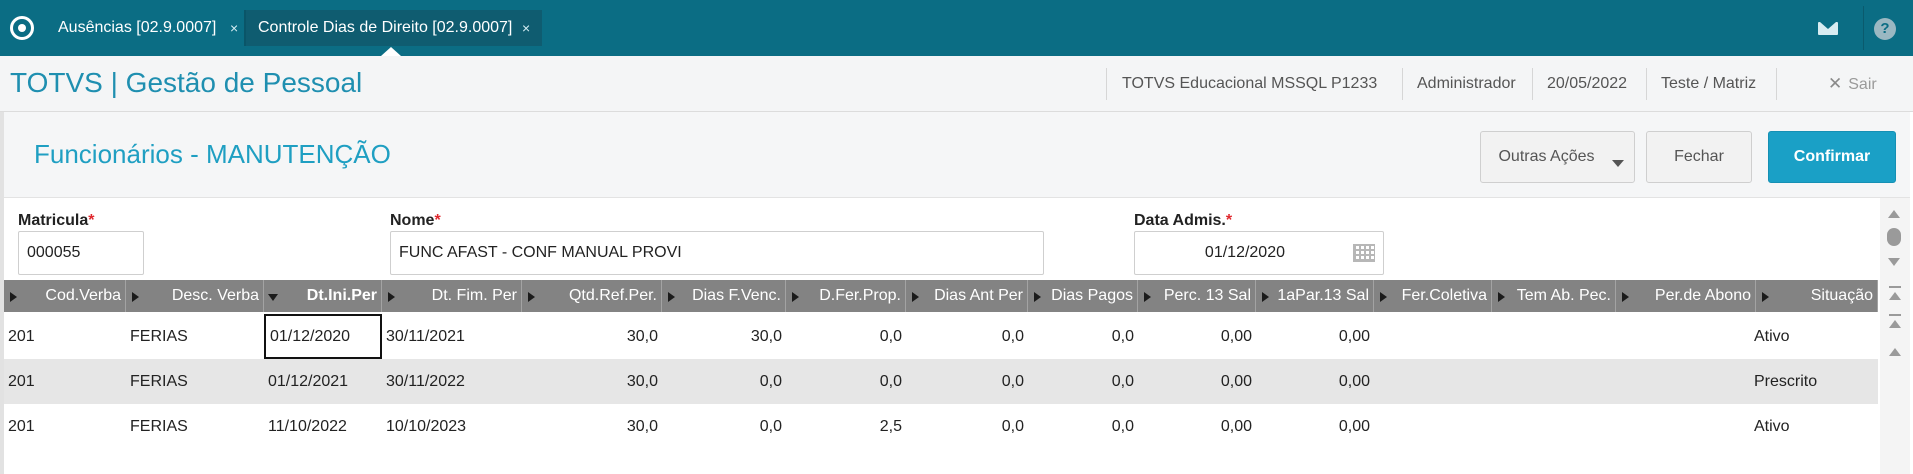 This screenshot has height=474, width=1913. Describe the element at coordinates (391, 51) in the screenshot. I see `active-tab-indicator` at that location.